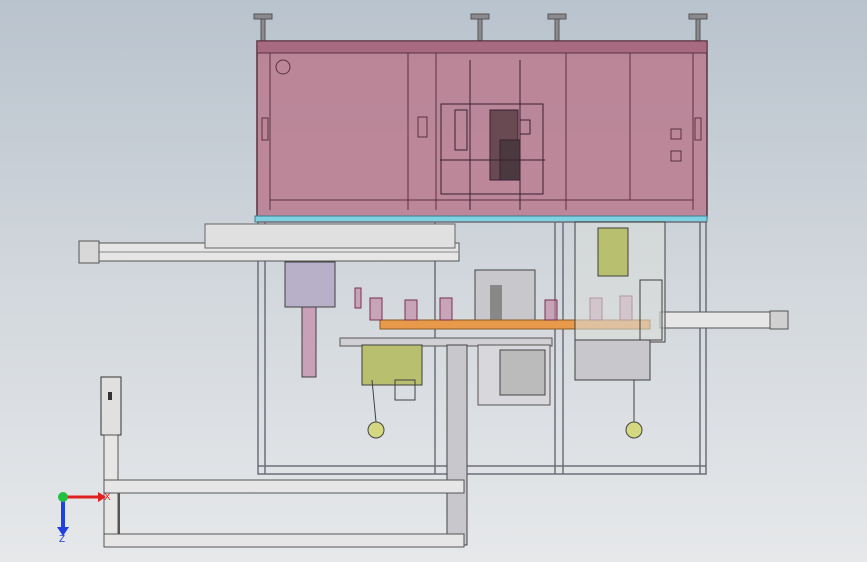 This screenshot has height=562, width=867. Describe the element at coordinates (269, 243) in the screenshot. I see `infeed-conveyor` at that location.